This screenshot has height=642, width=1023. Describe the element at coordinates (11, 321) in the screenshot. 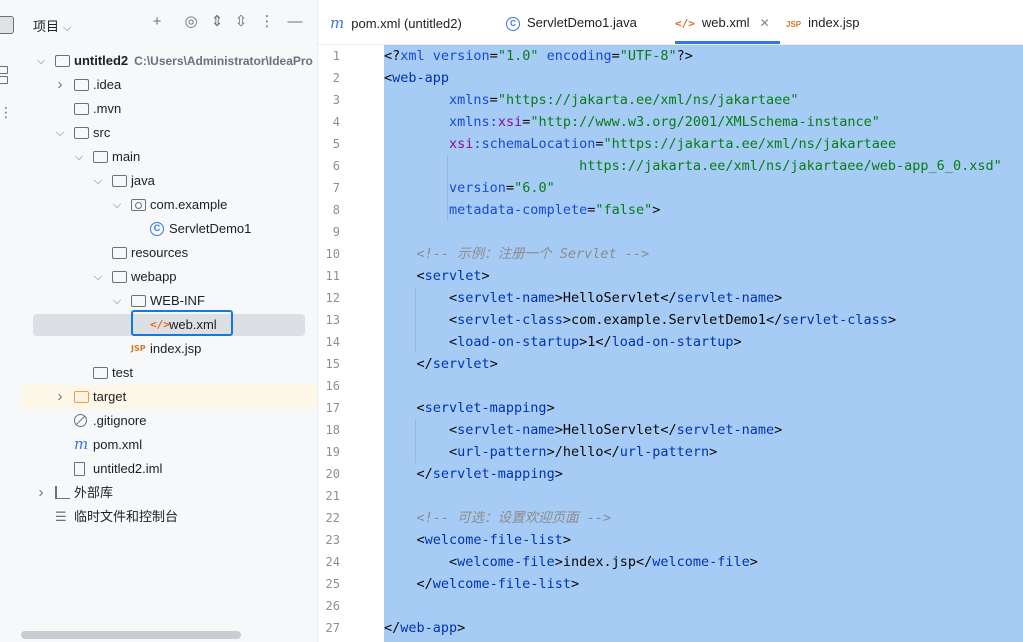

I see `tool-window-strip: ⋮` at that location.